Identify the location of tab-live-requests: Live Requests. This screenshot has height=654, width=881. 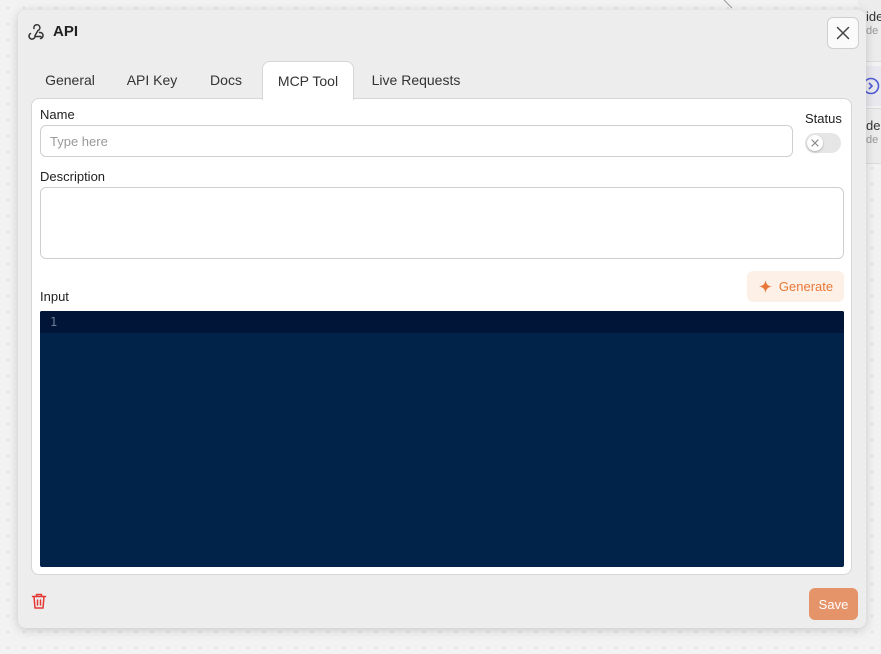
(416, 80).